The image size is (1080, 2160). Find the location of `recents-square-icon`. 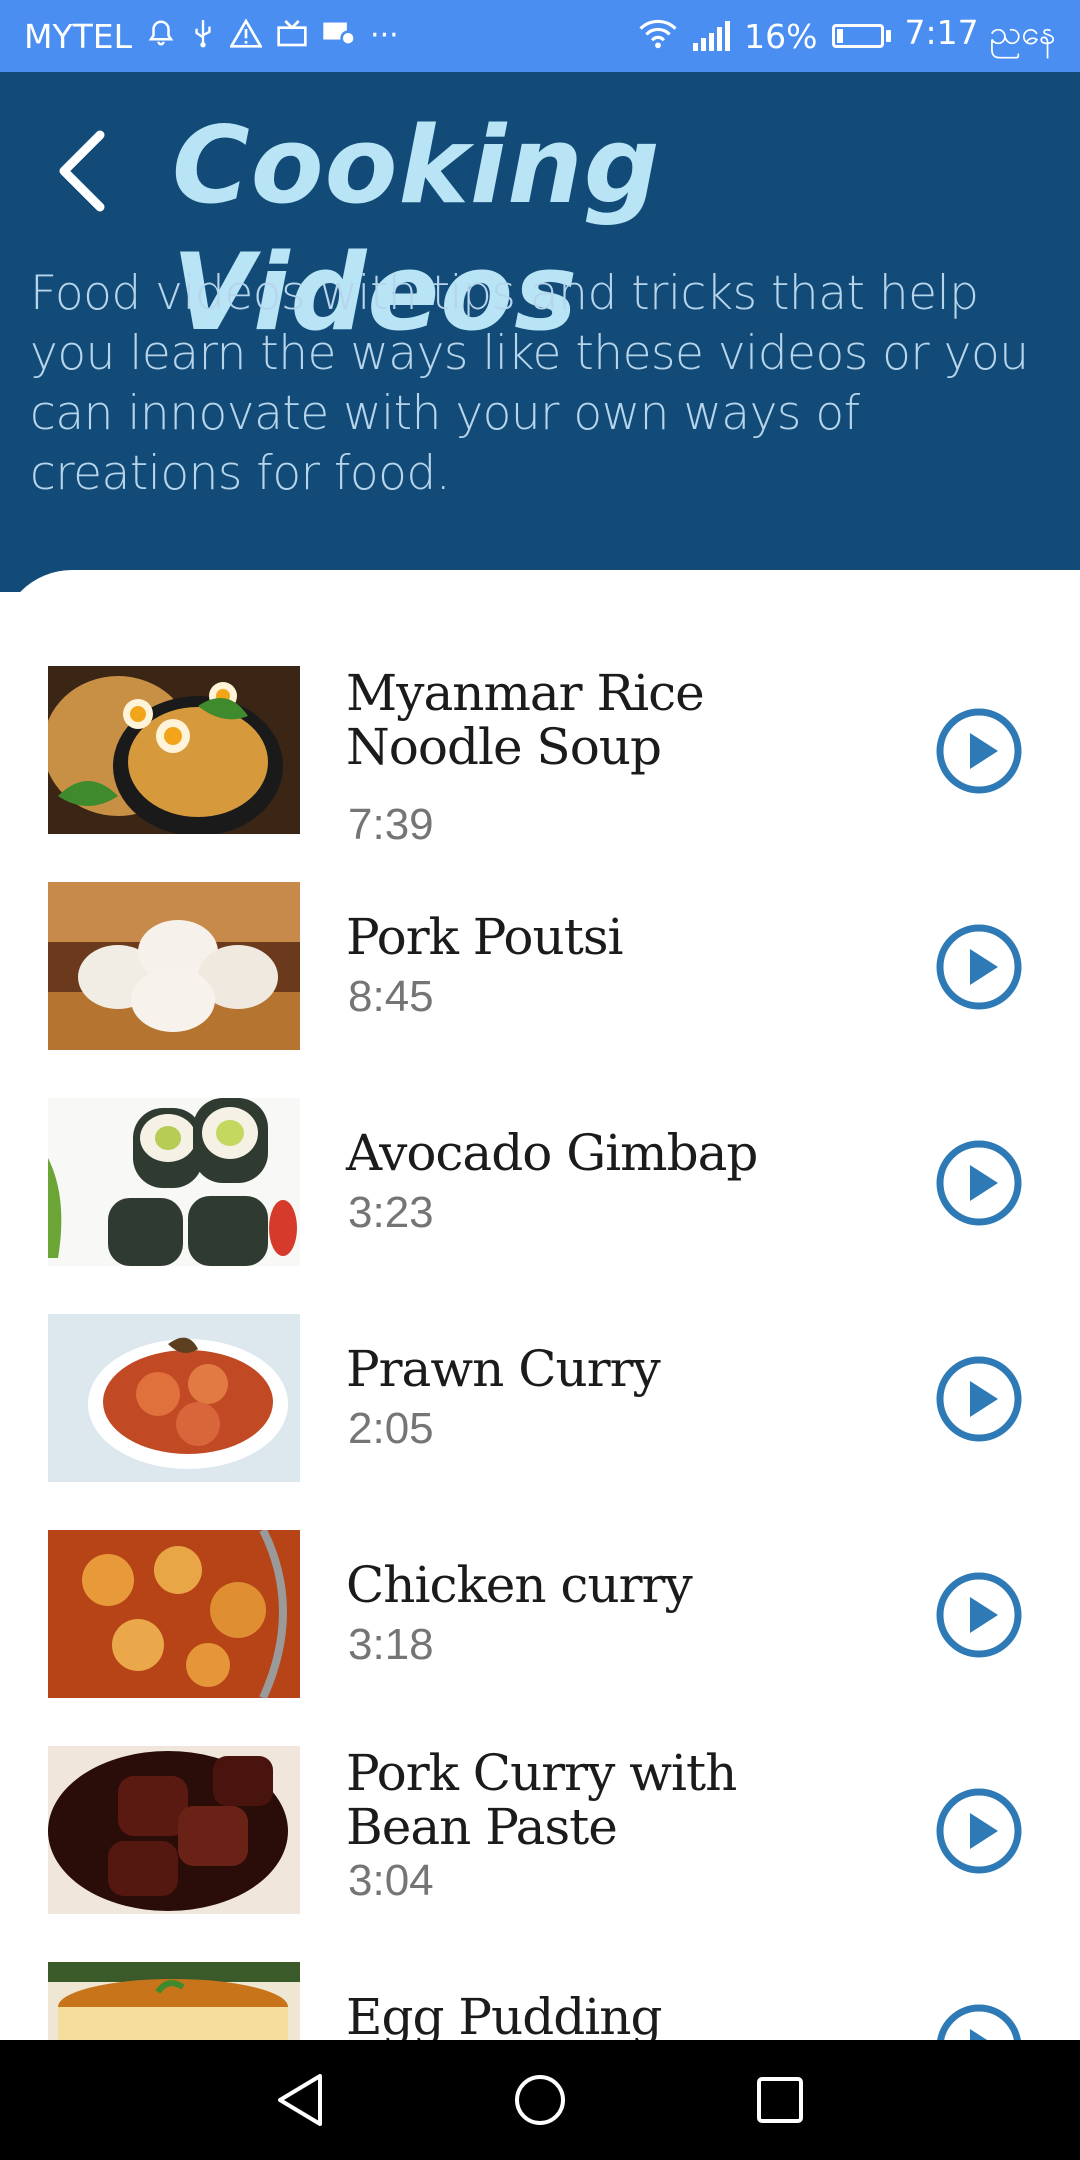

recents-square-icon is located at coordinates (780, 2100).